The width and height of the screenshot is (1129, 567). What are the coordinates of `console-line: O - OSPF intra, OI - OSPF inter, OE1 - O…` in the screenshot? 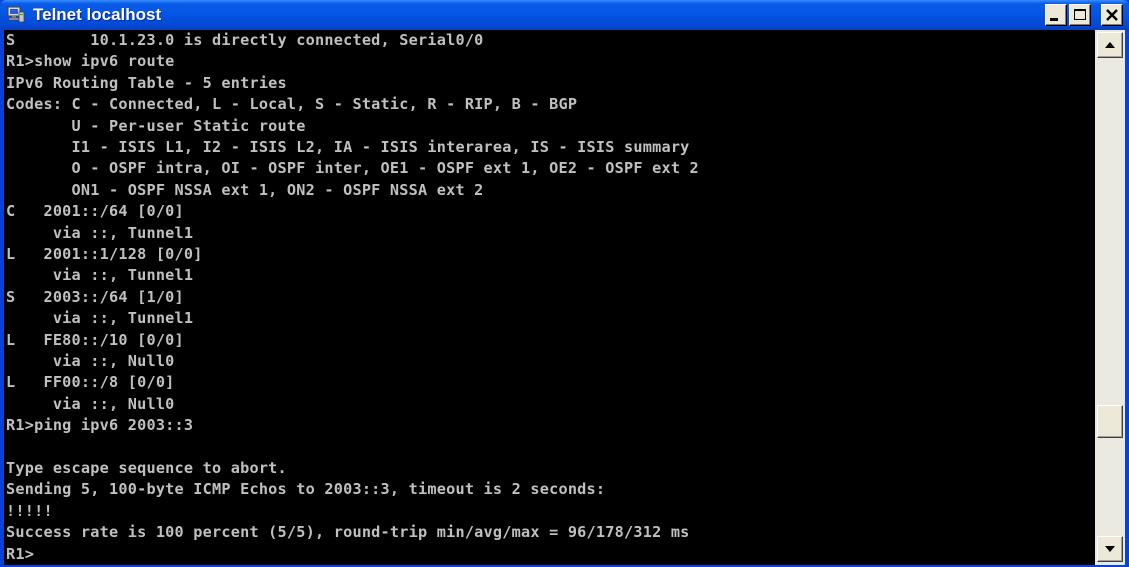 It's located at (352, 168).